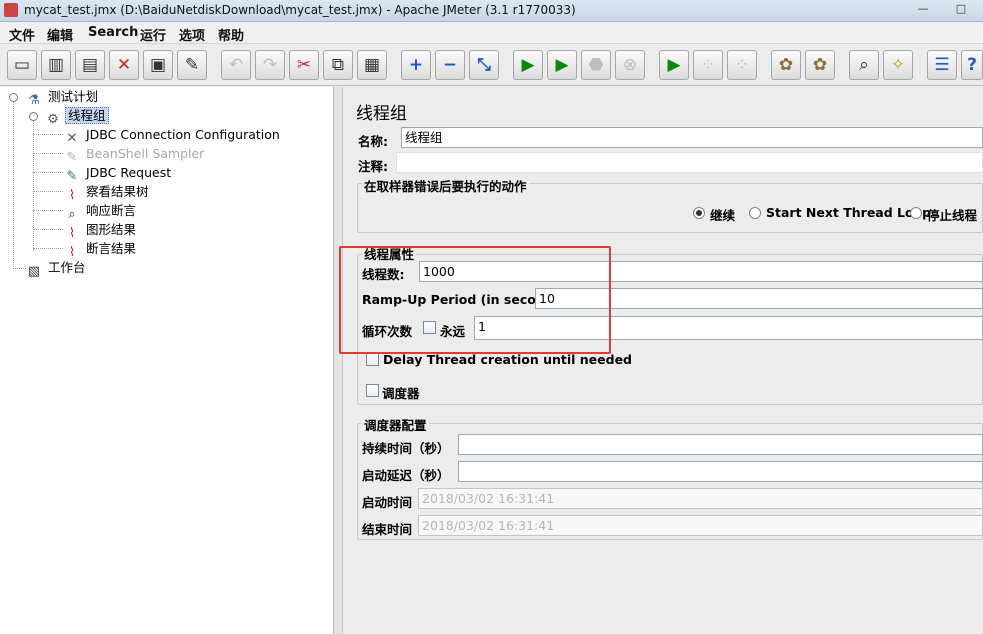 This screenshot has height=634, width=983. I want to click on remote-stop-button: ⁘, so click(708, 65).